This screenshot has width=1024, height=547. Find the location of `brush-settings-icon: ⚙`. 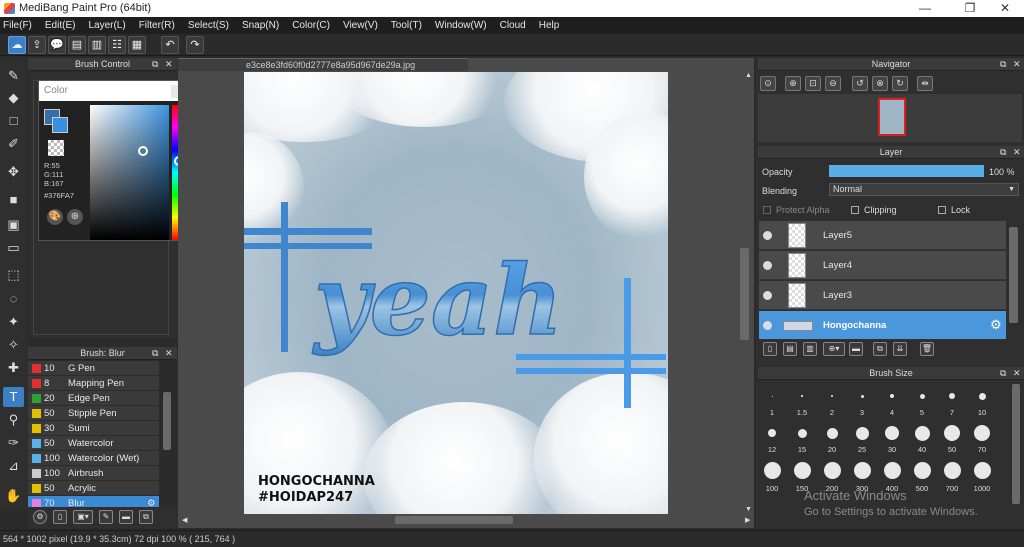

brush-settings-icon: ⚙ is located at coordinates (40, 517).